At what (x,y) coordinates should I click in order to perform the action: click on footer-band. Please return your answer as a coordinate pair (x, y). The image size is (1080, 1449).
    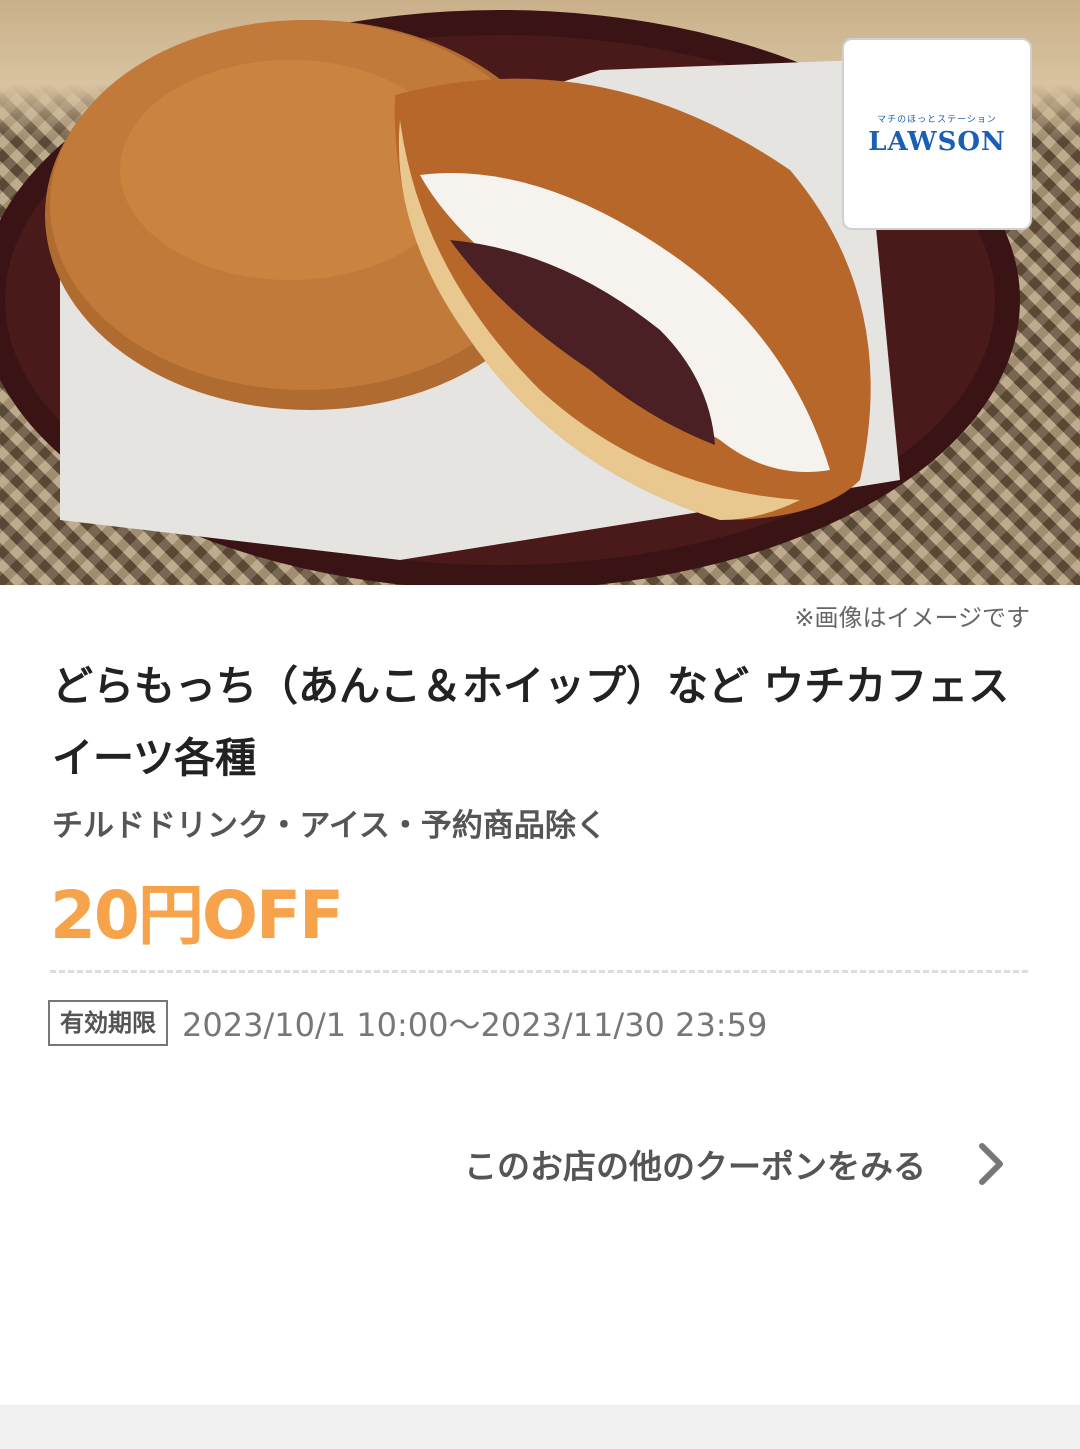
    Looking at the image, I should click on (540, 1427).